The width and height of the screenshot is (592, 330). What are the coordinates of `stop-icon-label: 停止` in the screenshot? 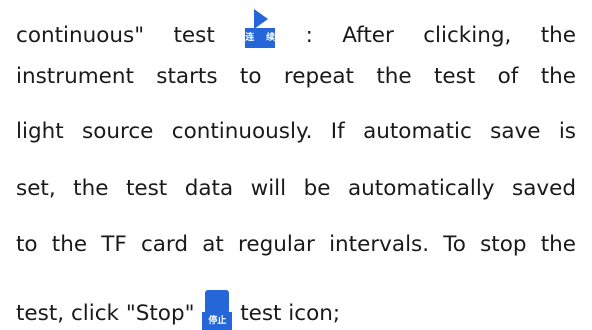 It's located at (217, 321).